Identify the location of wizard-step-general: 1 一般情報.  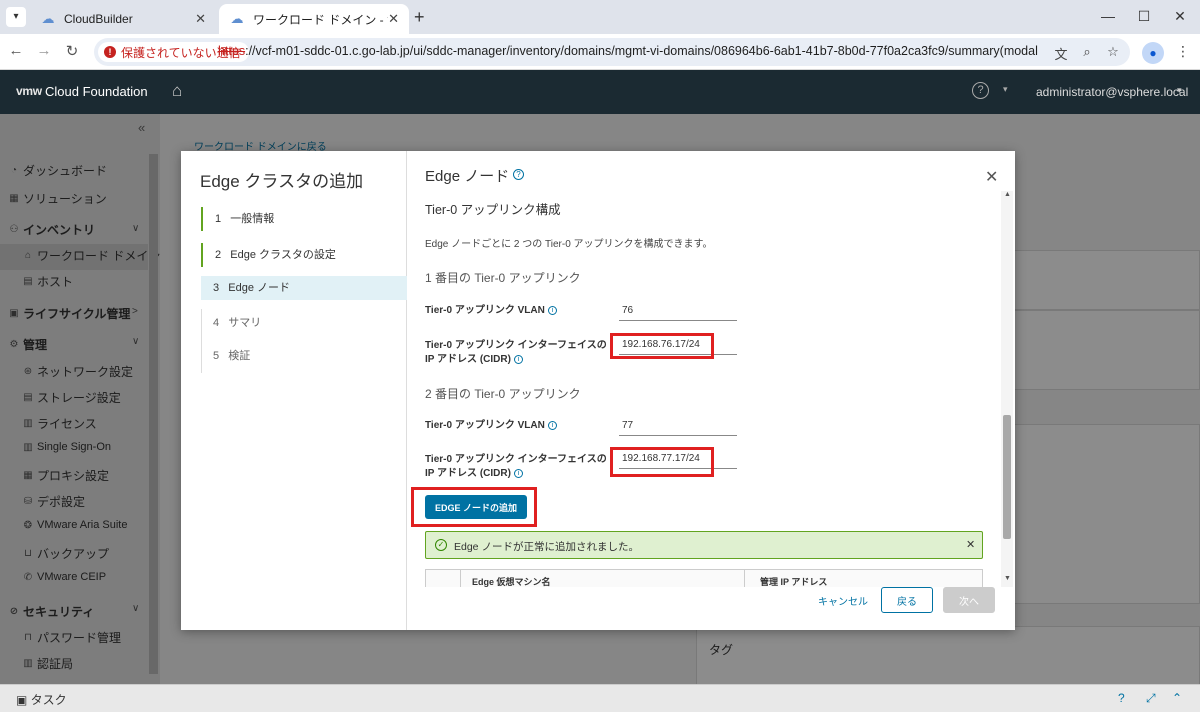
(304, 219).